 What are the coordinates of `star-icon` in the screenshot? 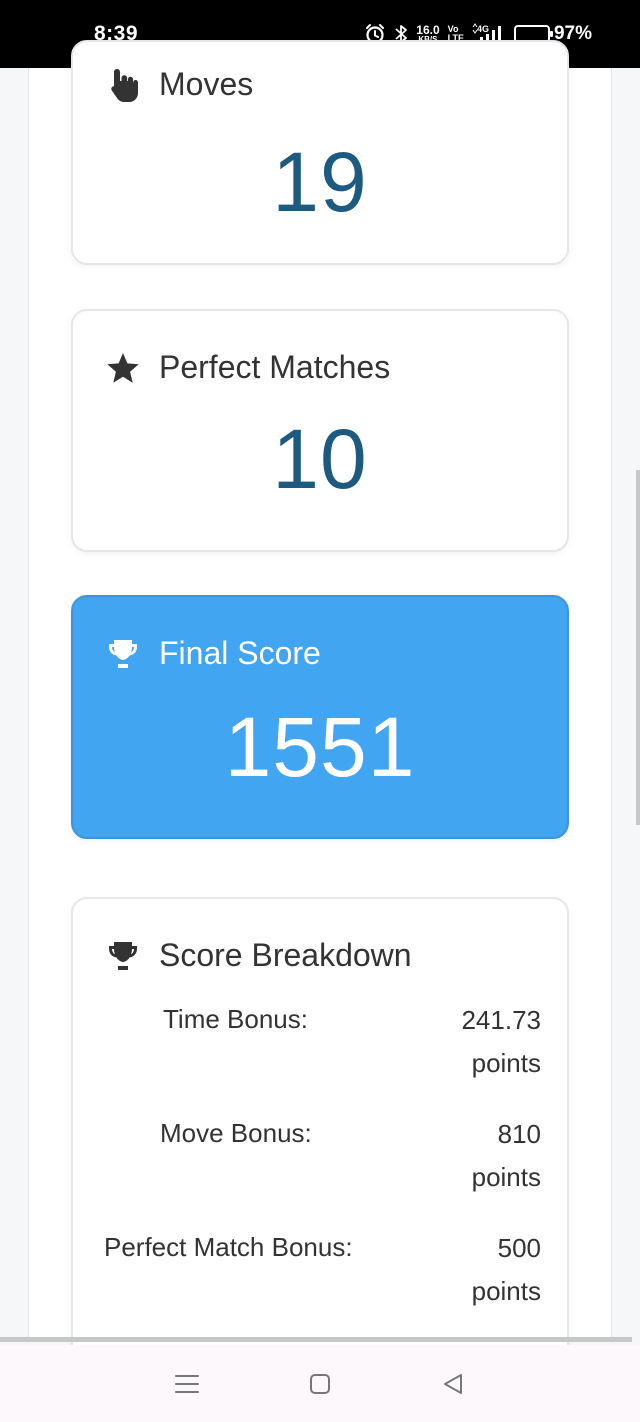 It's located at (123, 368).